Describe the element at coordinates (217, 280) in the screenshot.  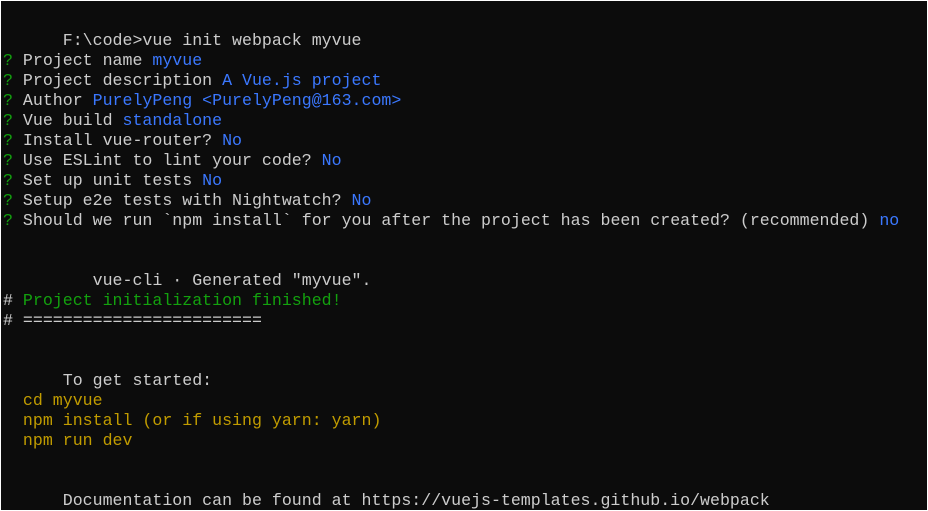
I see `generated-text: vue-cli · Generated "myvue".` at that location.